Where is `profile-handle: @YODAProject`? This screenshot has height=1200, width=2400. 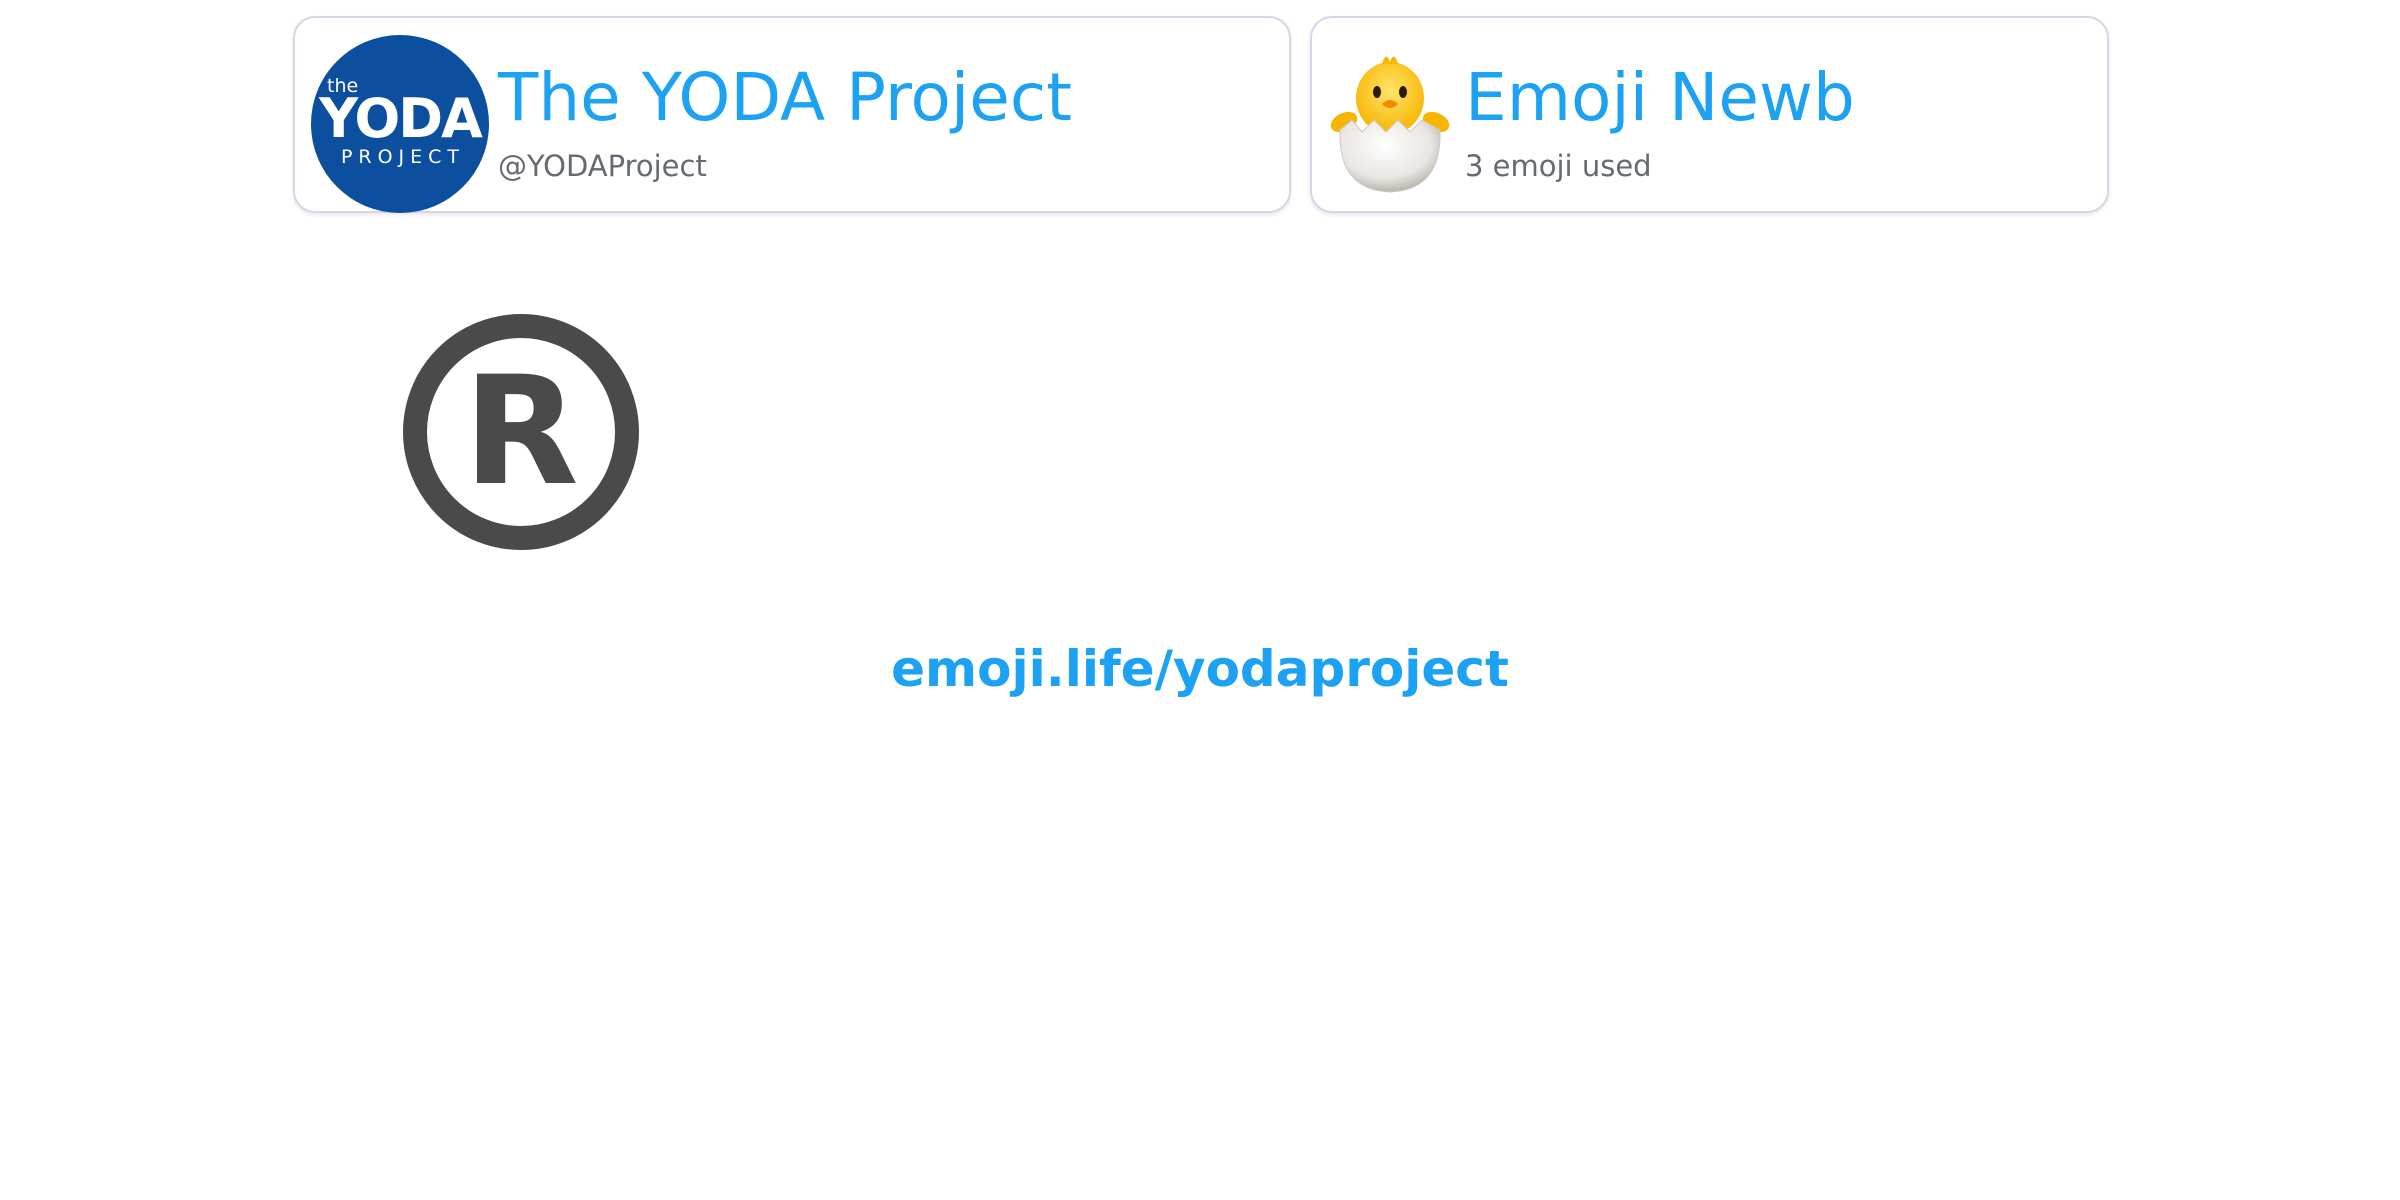 profile-handle: @YODAProject is located at coordinates (602, 166).